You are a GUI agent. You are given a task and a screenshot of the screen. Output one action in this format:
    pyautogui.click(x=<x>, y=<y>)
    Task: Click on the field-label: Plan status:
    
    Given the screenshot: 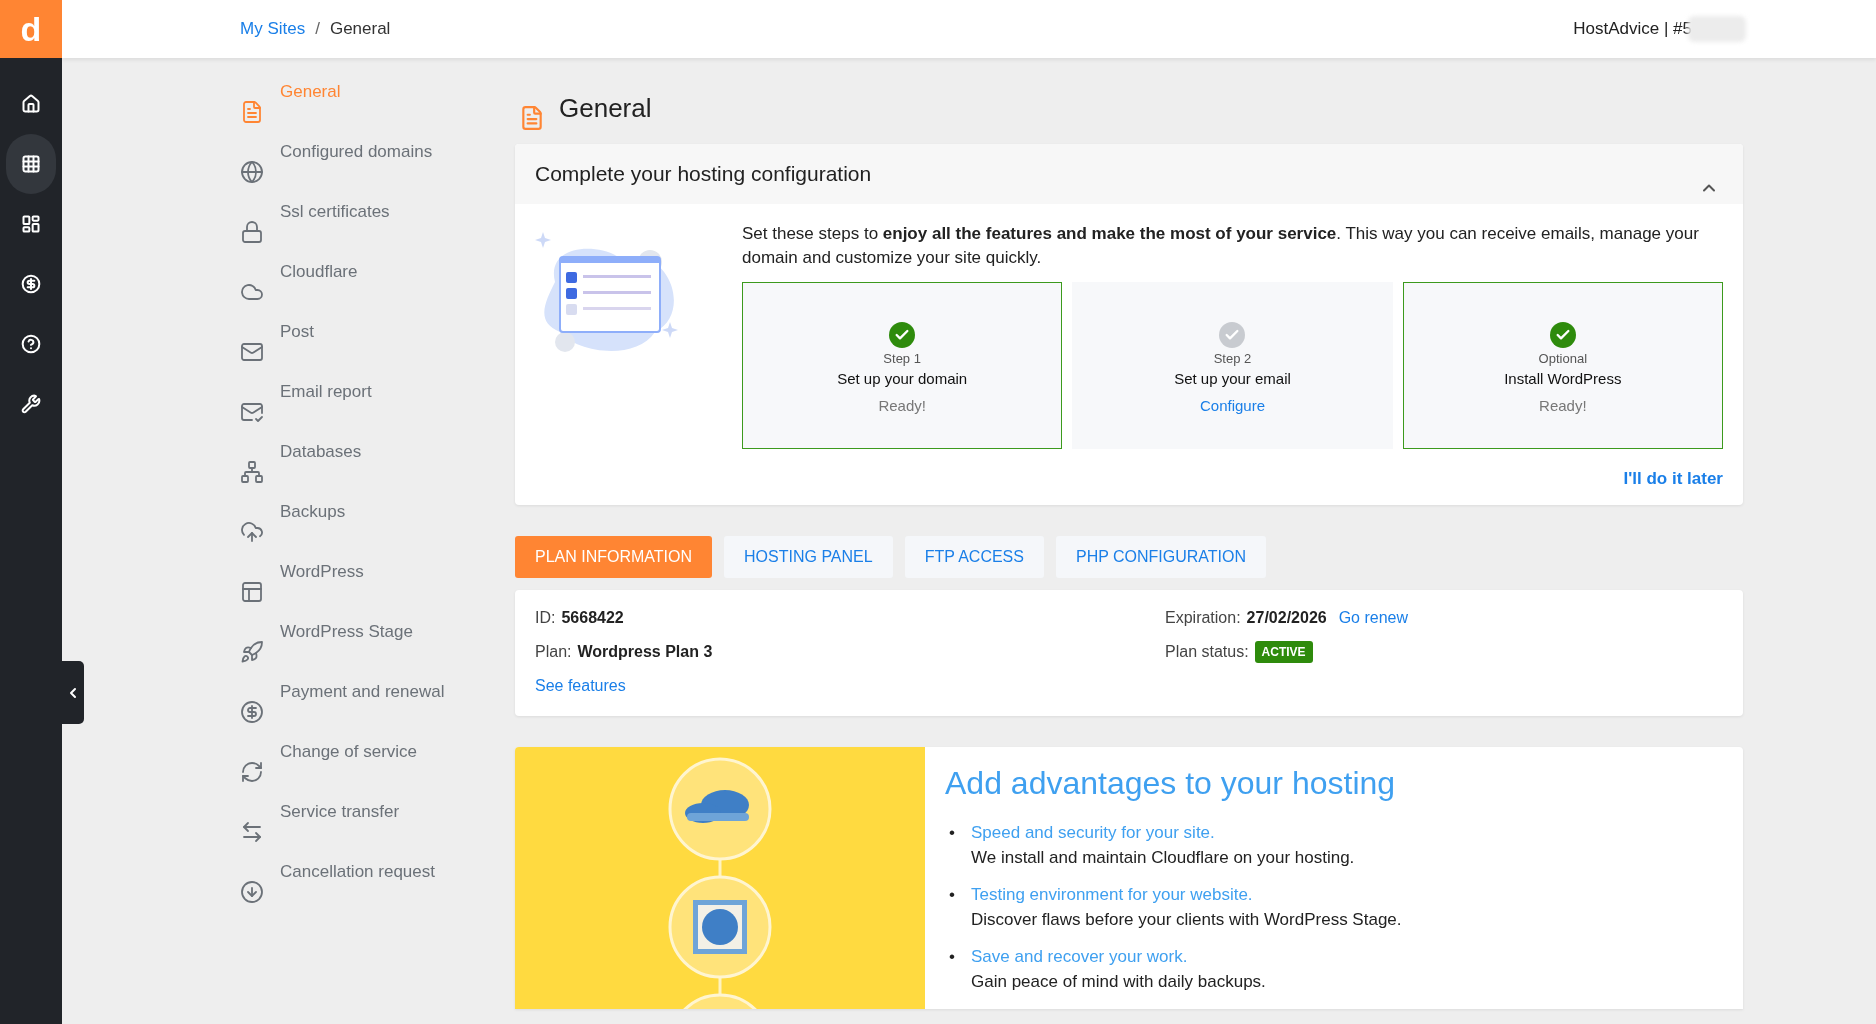 What is the action you would take?
    pyautogui.click(x=1207, y=652)
    